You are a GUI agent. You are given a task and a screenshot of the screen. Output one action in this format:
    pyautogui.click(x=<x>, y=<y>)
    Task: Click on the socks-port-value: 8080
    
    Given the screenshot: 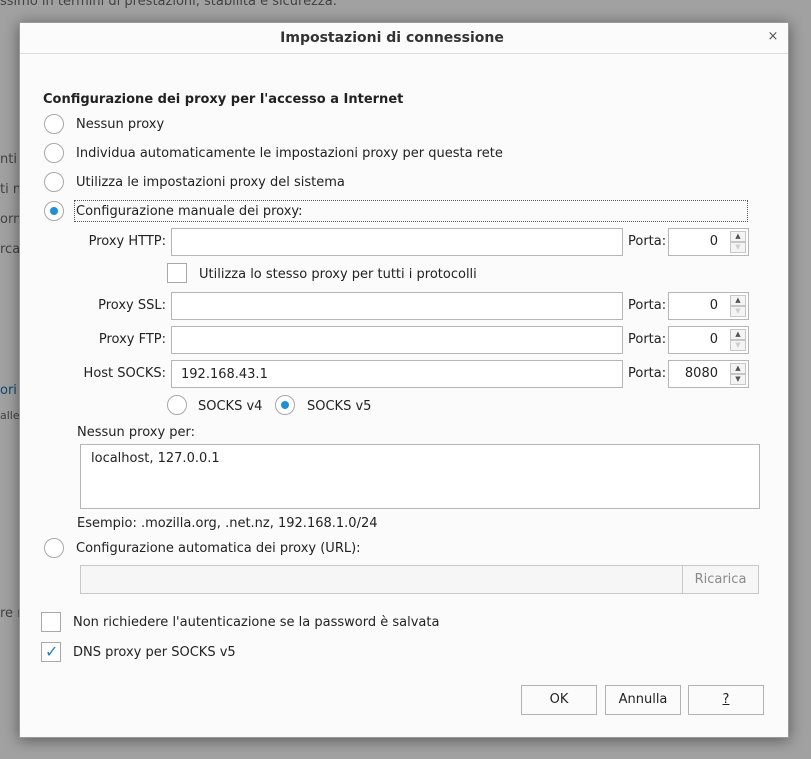 What is the action you would take?
    pyautogui.click(x=701, y=373)
    